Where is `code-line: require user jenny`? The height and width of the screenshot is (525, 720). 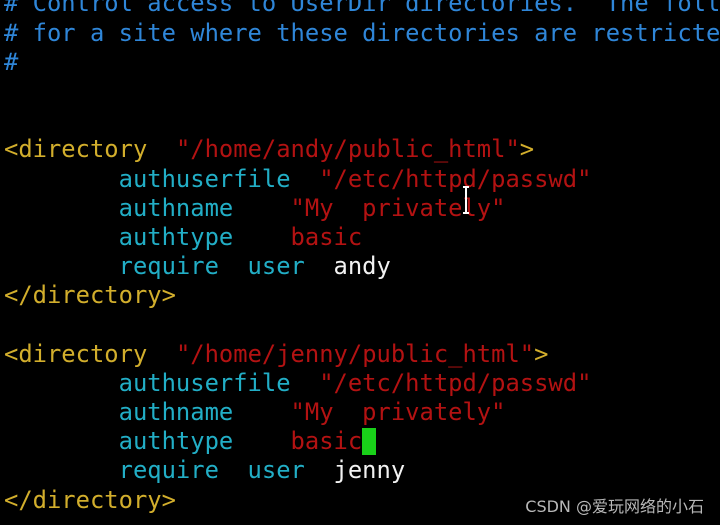 code-line: require user jenny is located at coordinates (362, 470).